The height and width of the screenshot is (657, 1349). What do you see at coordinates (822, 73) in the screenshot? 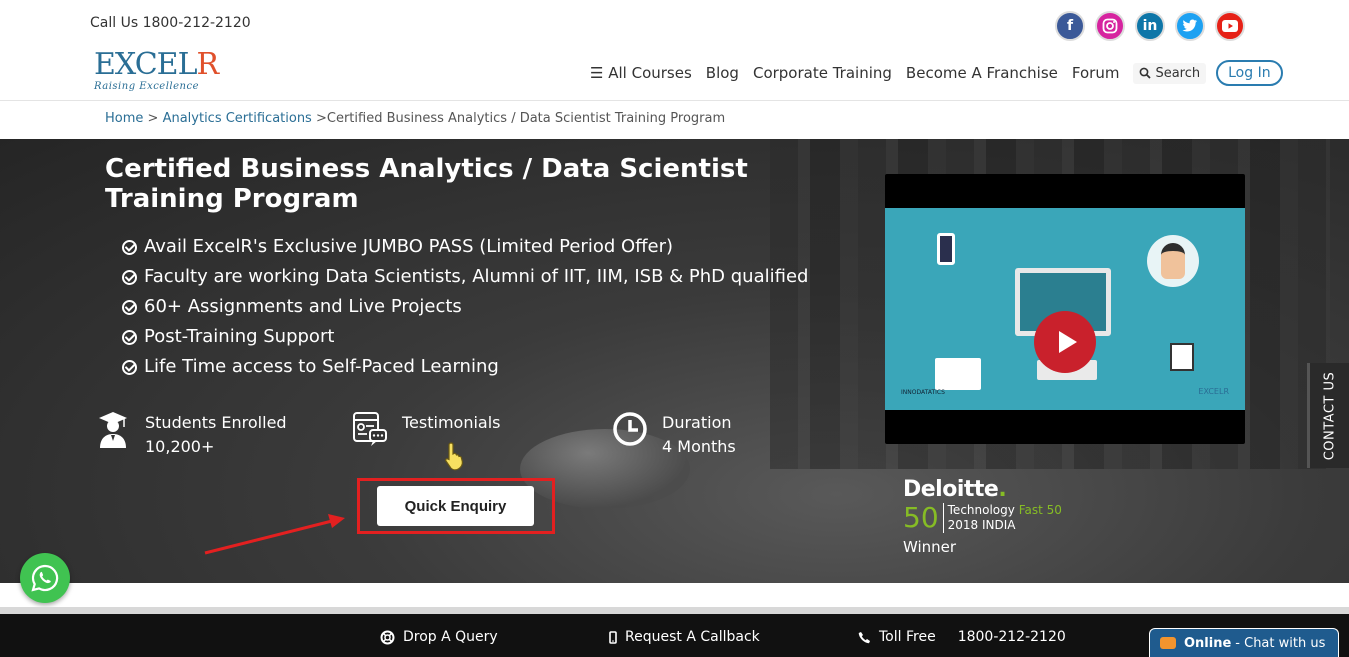
I see `nav-corporate-training: Corporate Training` at bounding box center [822, 73].